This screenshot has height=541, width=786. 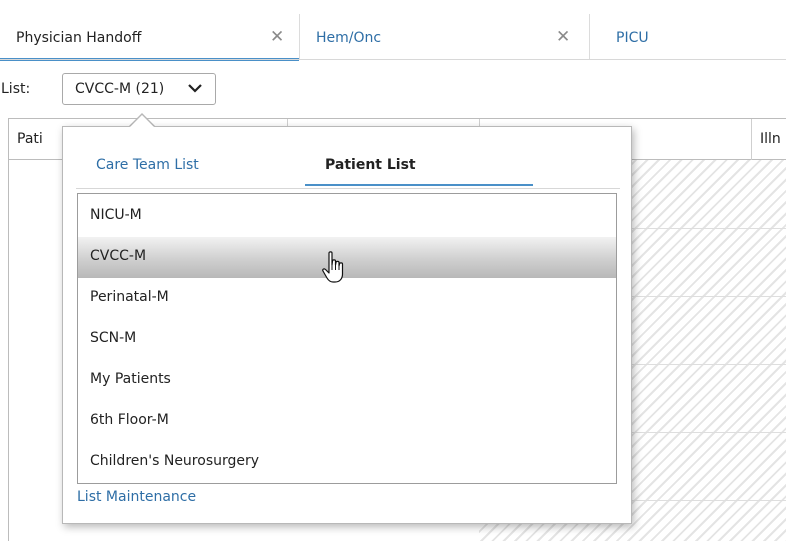 What do you see at coordinates (632, 38) in the screenshot?
I see `tab-label: PICU` at bounding box center [632, 38].